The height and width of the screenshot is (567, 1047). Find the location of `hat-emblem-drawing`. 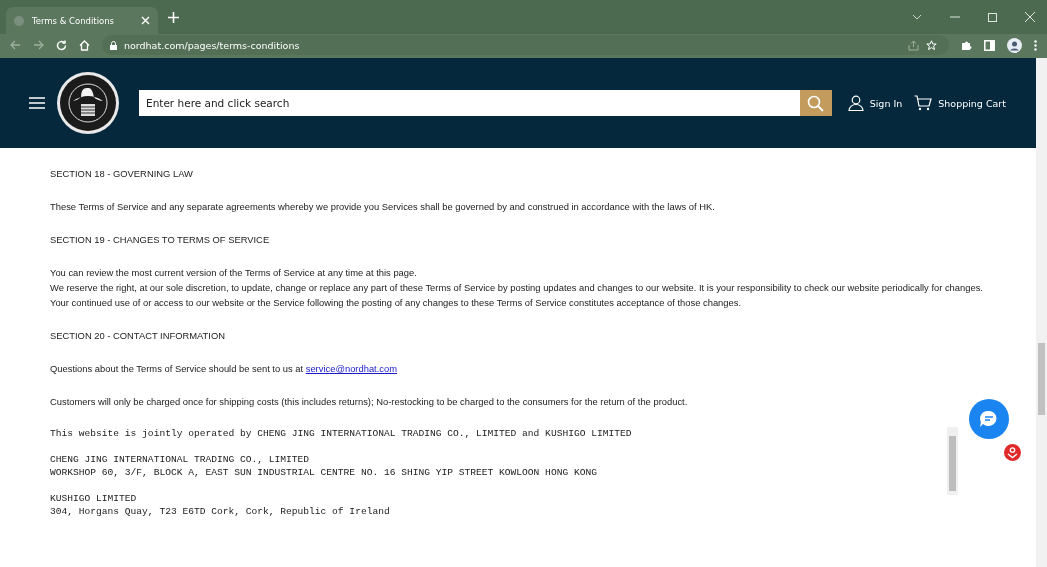

hat-emblem-drawing is located at coordinates (88, 103).